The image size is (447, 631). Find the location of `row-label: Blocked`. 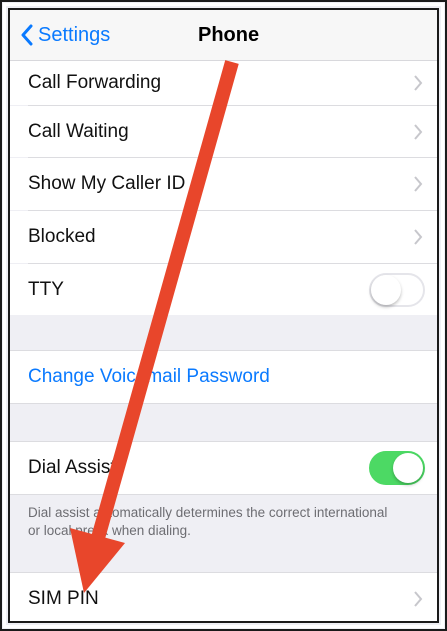

row-label: Blocked is located at coordinates (62, 236).